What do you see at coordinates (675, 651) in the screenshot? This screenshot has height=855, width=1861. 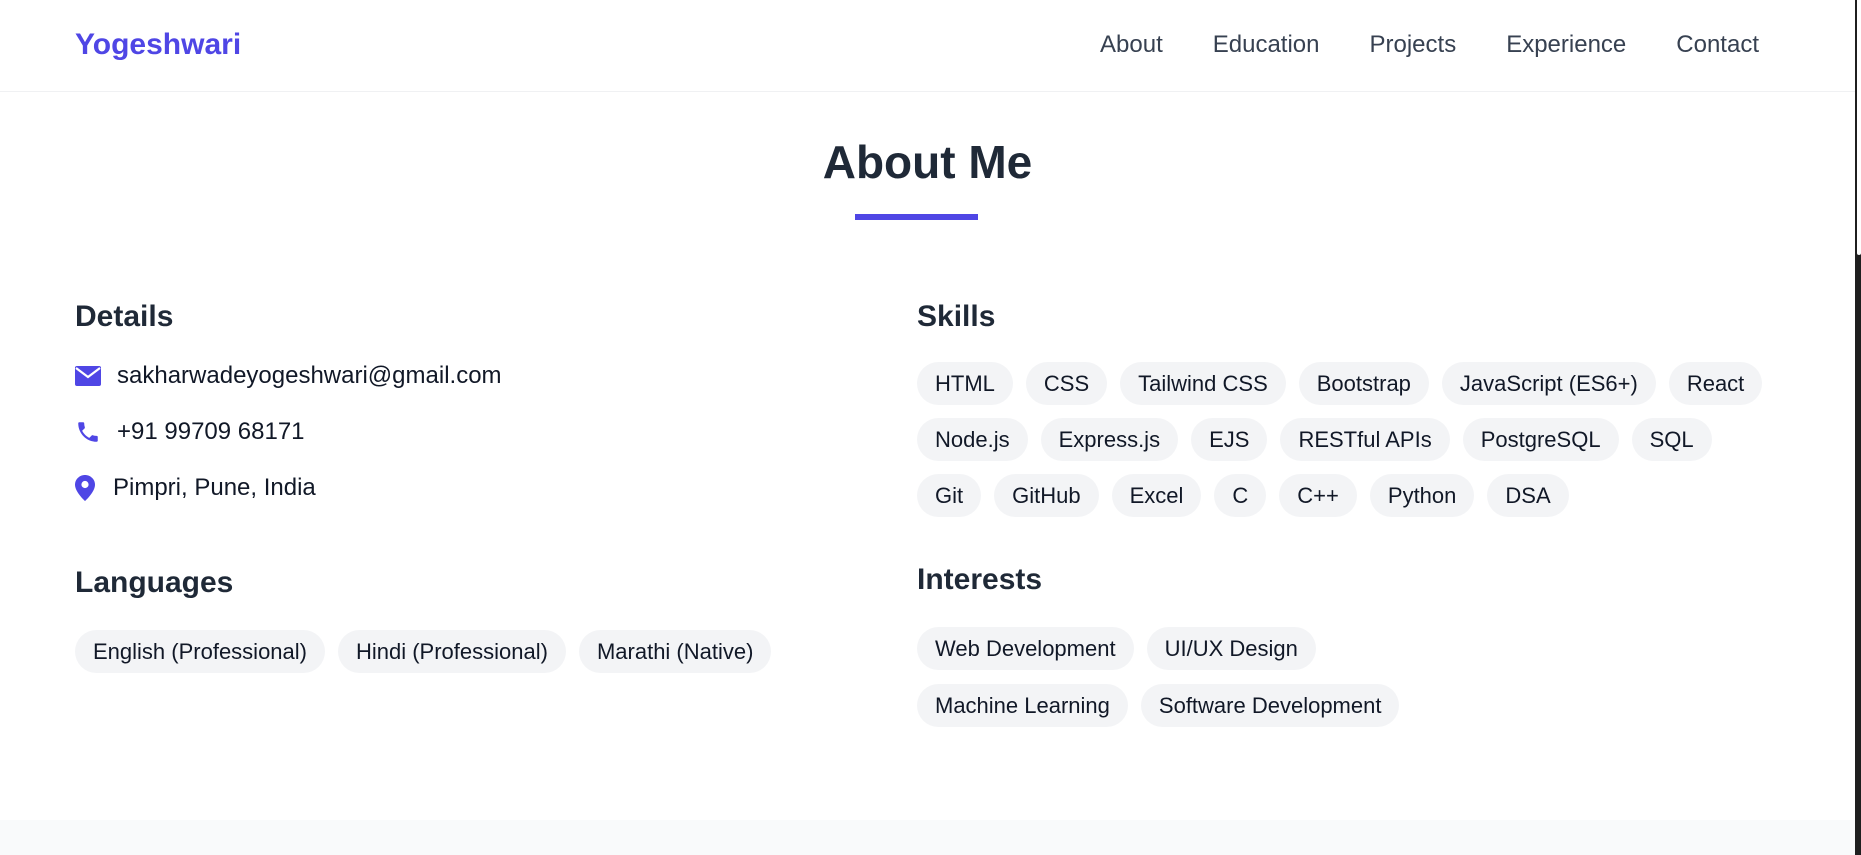 I see `language-pill: Marathi (Native)` at bounding box center [675, 651].